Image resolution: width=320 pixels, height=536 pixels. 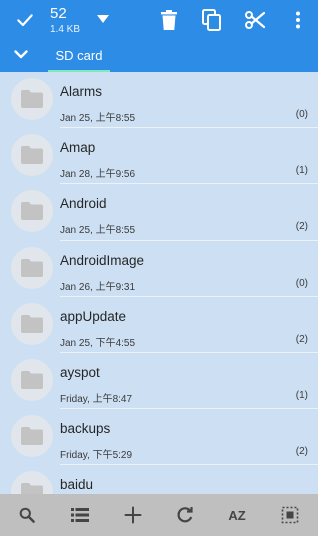 I want to click on select-all-icon, so click(x=290, y=515).